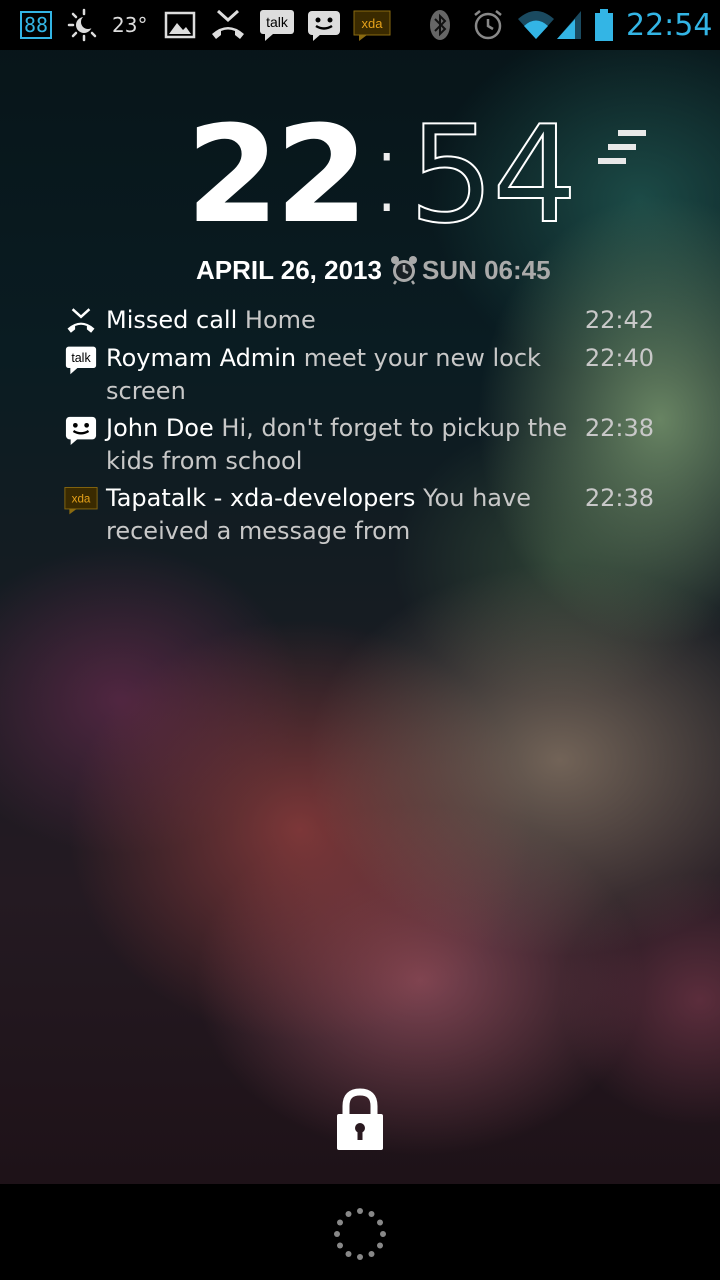  Describe the element at coordinates (440, 25) in the screenshot. I see `bluetooth-icon` at that location.